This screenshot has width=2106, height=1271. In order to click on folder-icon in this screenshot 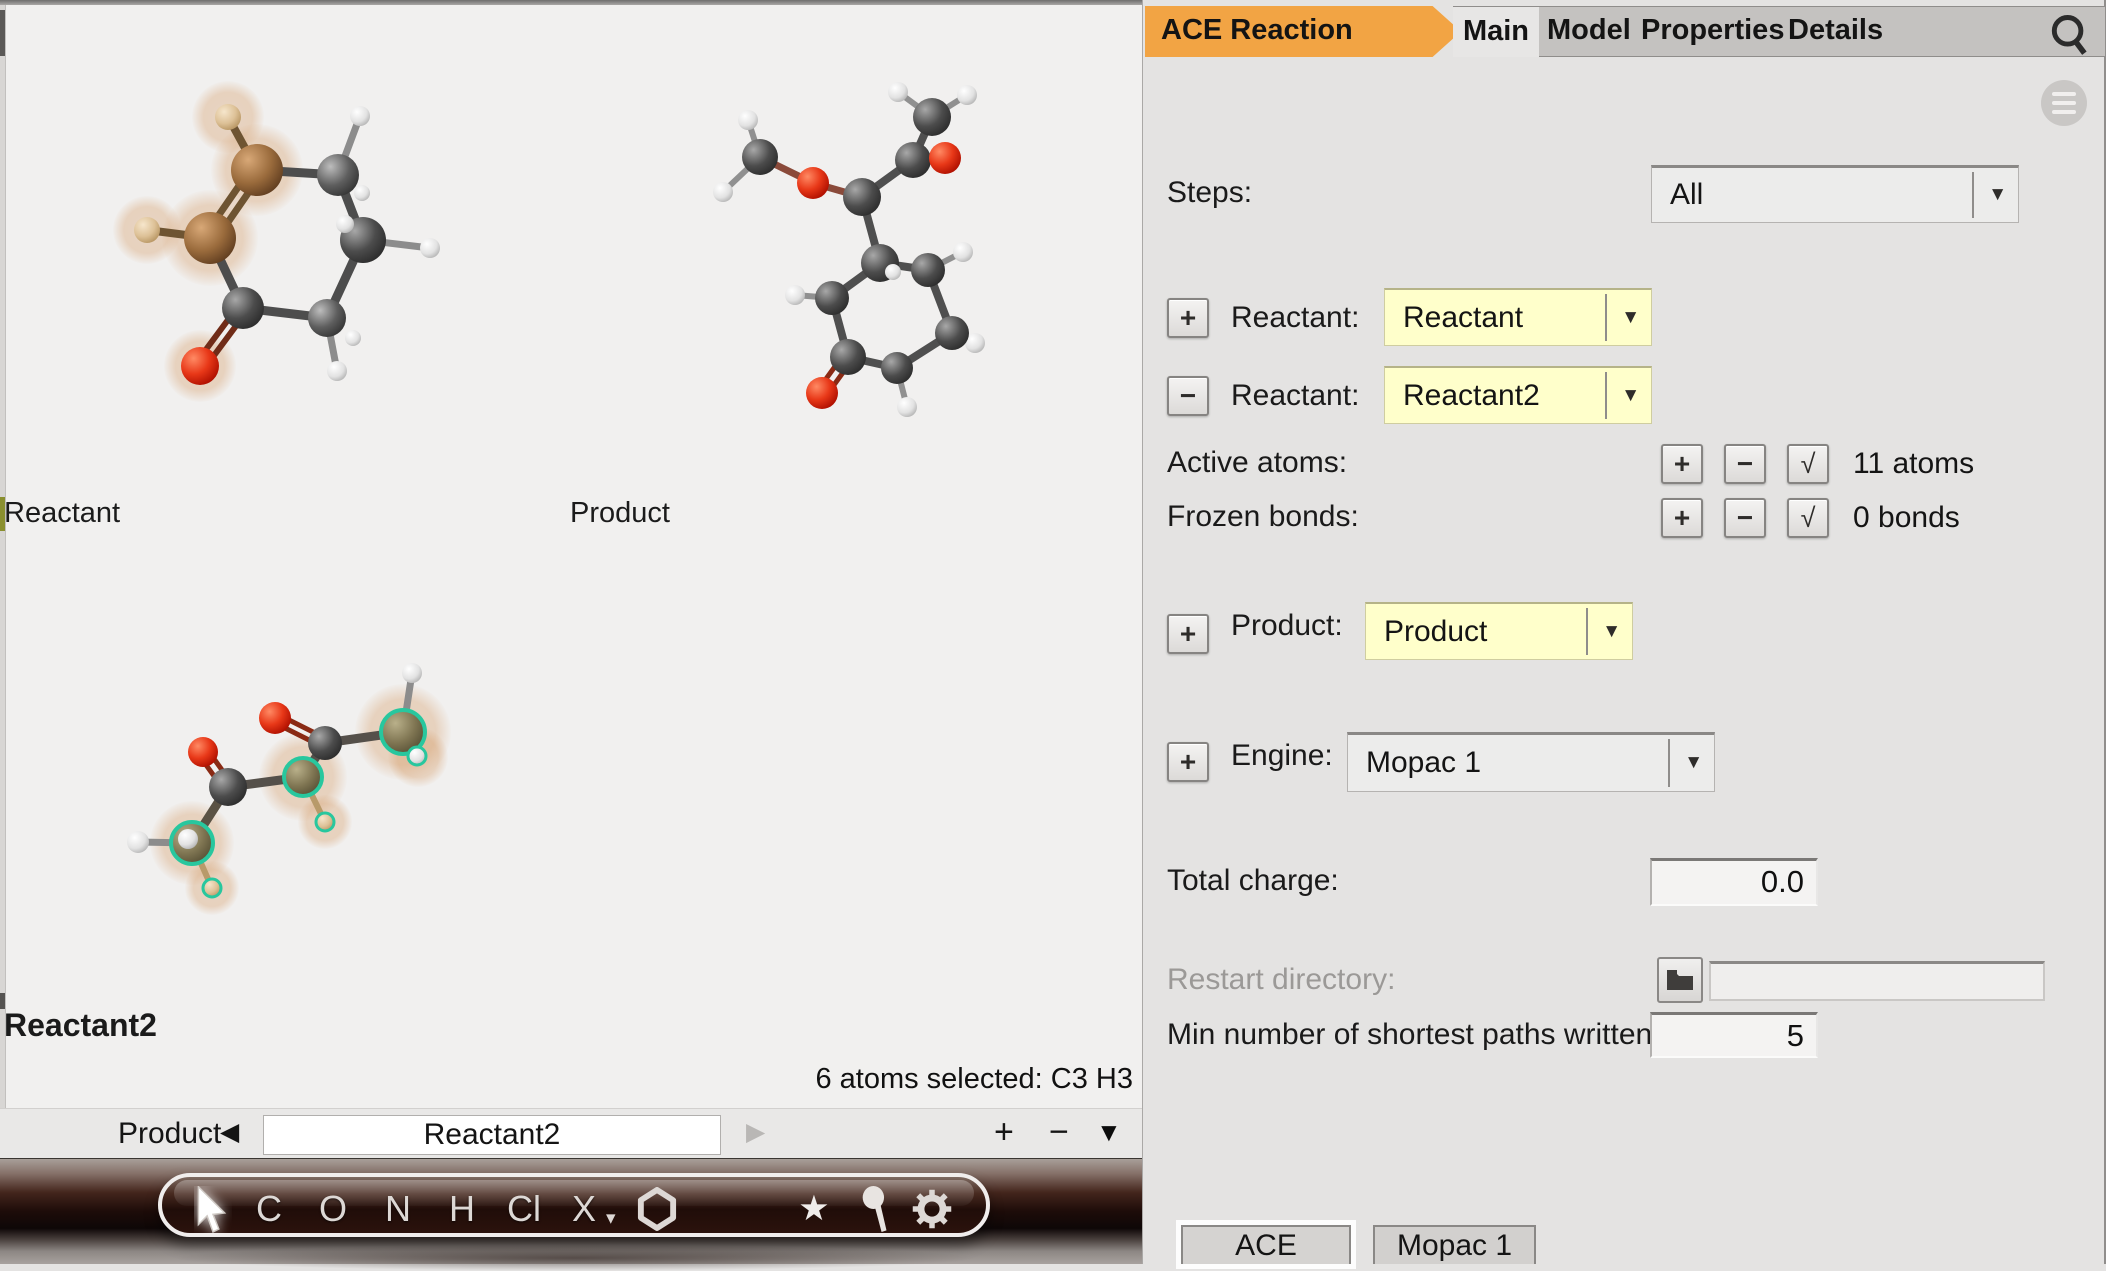, I will do `click(1680, 980)`.